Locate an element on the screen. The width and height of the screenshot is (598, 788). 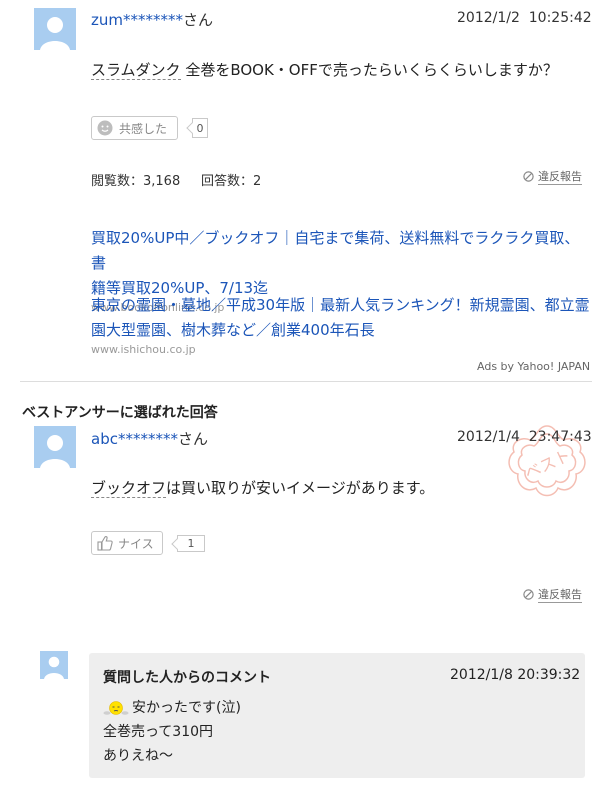
nice-button: ナイス is located at coordinates (127, 543).